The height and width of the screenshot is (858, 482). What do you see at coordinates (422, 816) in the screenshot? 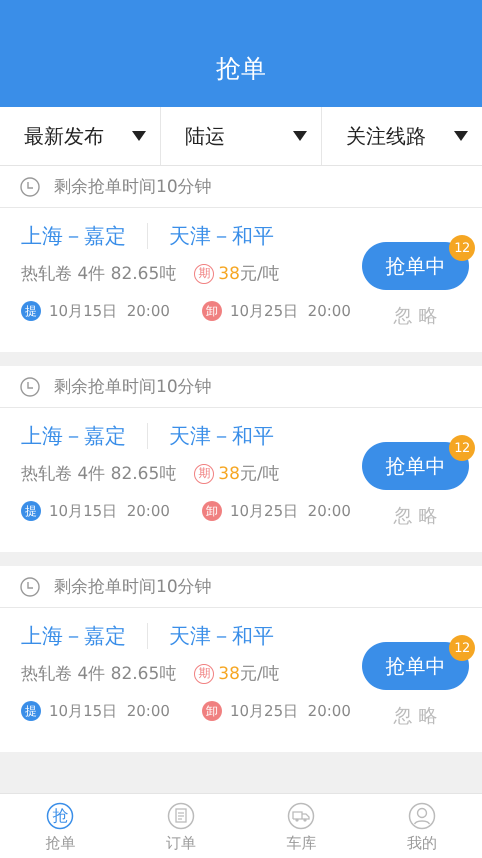
I see `person-icon` at bounding box center [422, 816].